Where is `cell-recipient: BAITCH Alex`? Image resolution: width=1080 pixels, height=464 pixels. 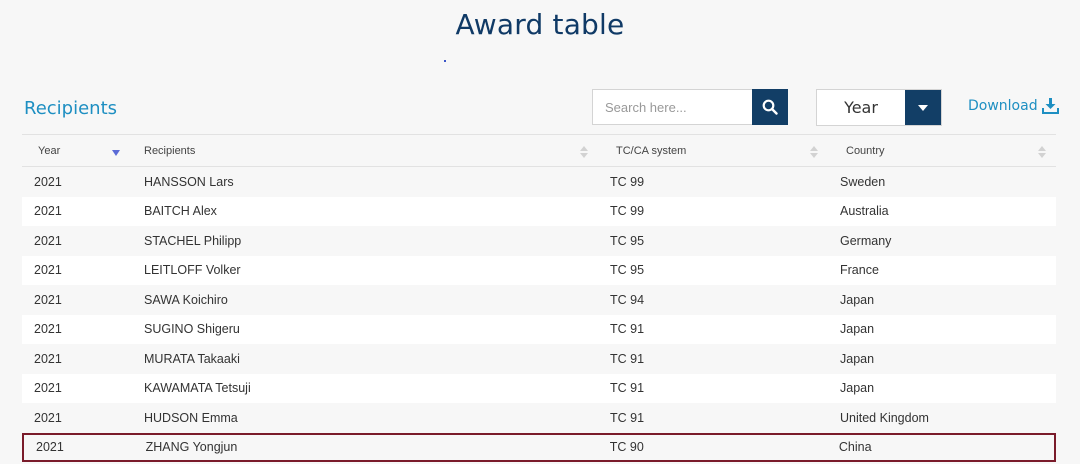 cell-recipient: BAITCH Alex is located at coordinates (180, 211).